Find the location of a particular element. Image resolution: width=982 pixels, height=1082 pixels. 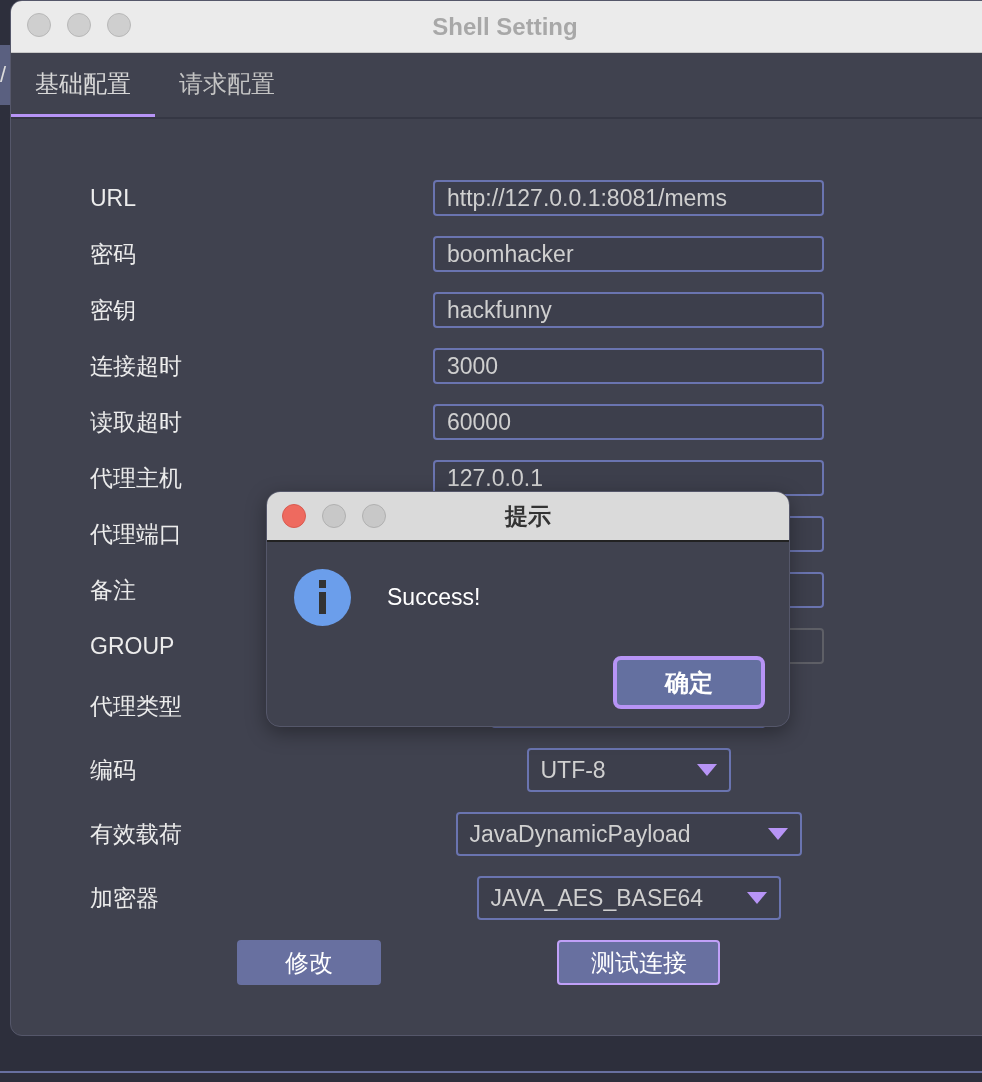

dialog-message: Success! is located at coordinates (434, 598).